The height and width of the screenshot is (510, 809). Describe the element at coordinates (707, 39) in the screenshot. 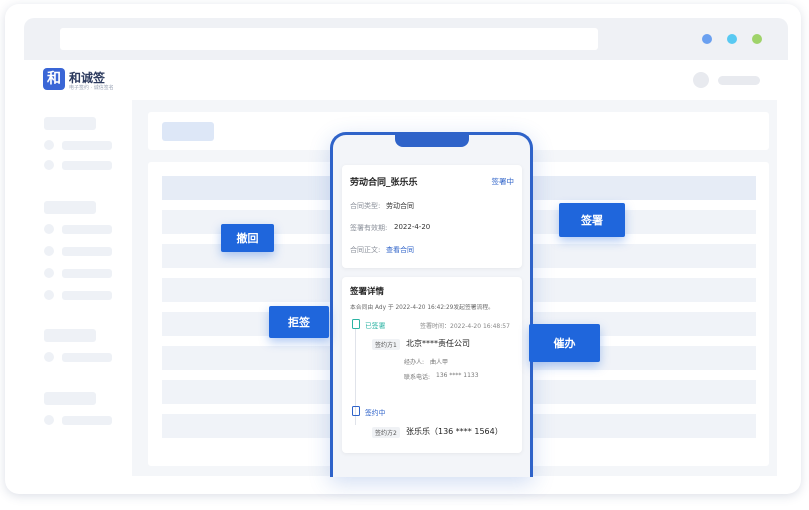

I see `window-dot-blue` at that location.